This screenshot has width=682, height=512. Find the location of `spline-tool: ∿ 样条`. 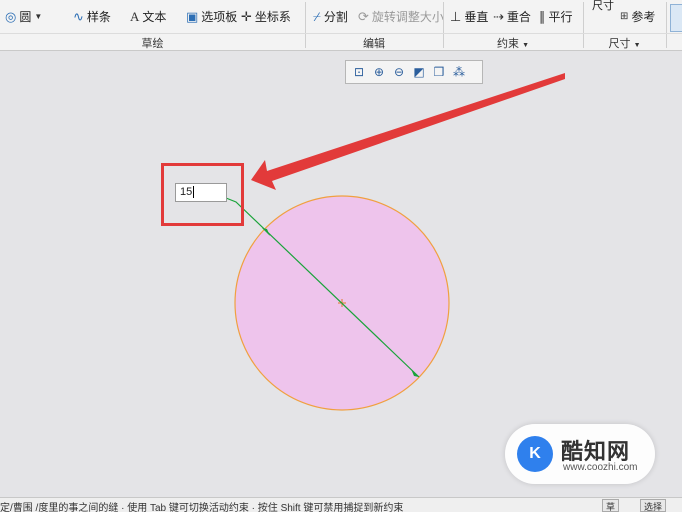

spline-tool: ∿ 样条 is located at coordinates (92, 16).